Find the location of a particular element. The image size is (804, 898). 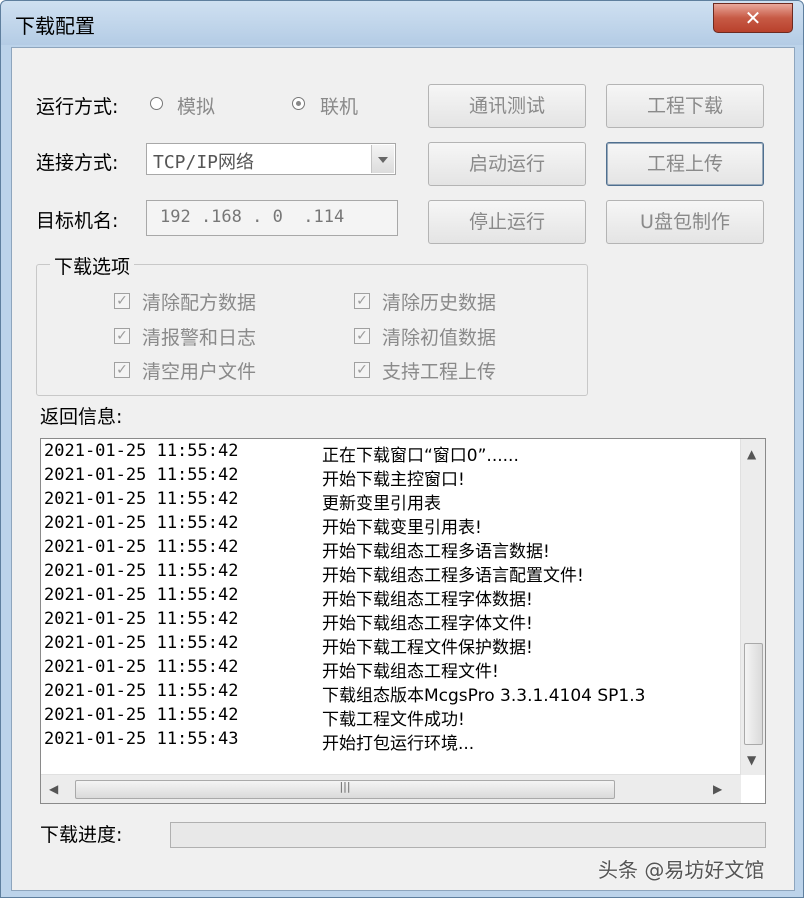

close-icon: ✕ is located at coordinates (753, 18).